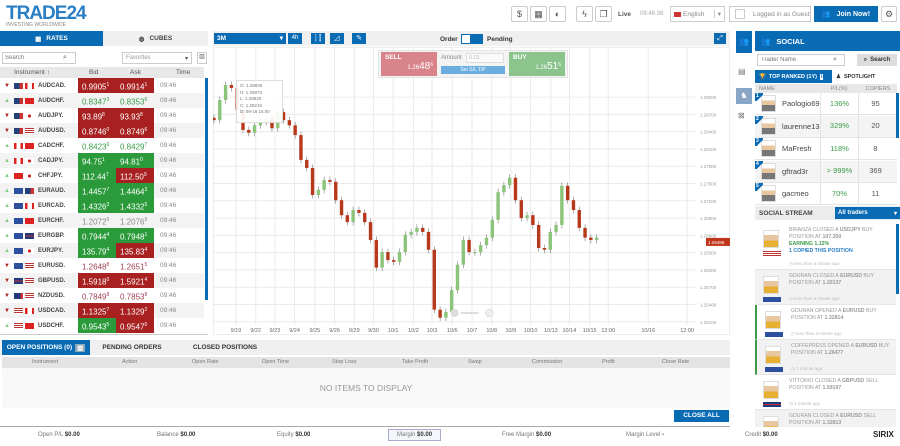  What do you see at coordinates (295, 38) in the screenshot?
I see `interval-button: 4h` at bounding box center [295, 38].